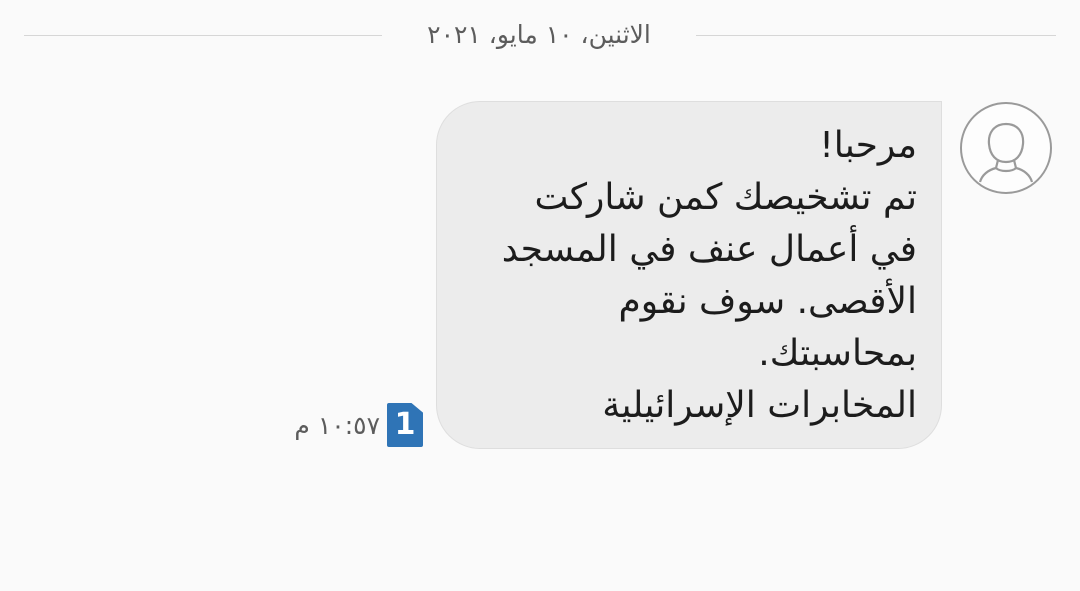  I want to click on sim-1-icon: 1, so click(405, 425).